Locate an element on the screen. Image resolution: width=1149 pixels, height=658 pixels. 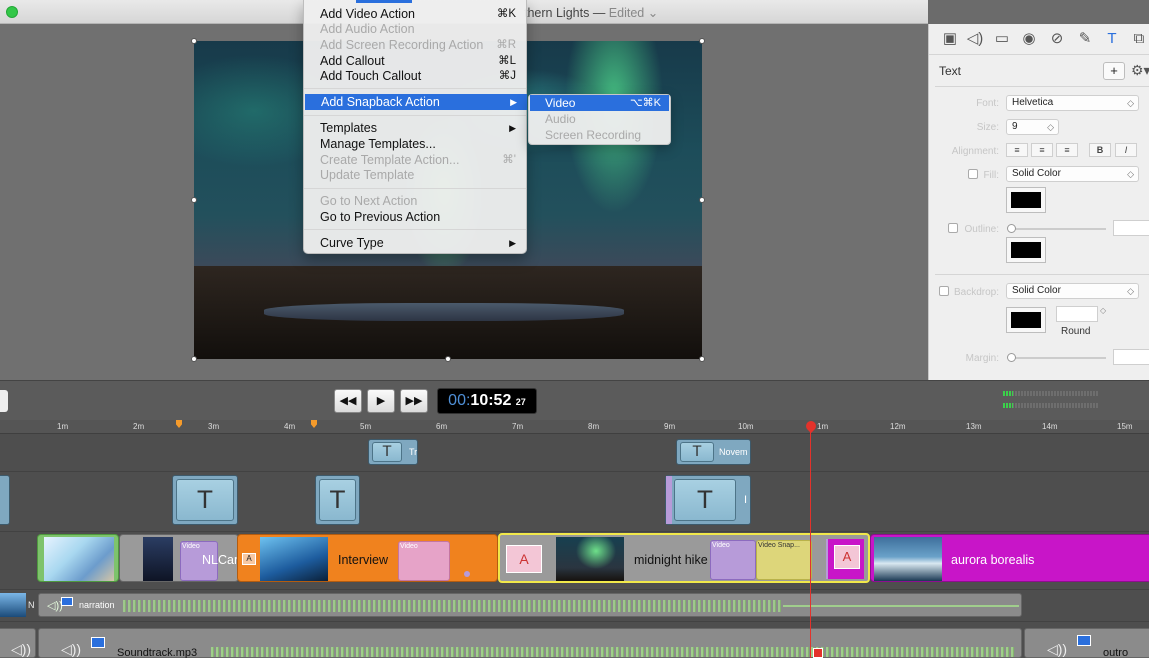
menu-indicator is located at coordinates (384, 1).